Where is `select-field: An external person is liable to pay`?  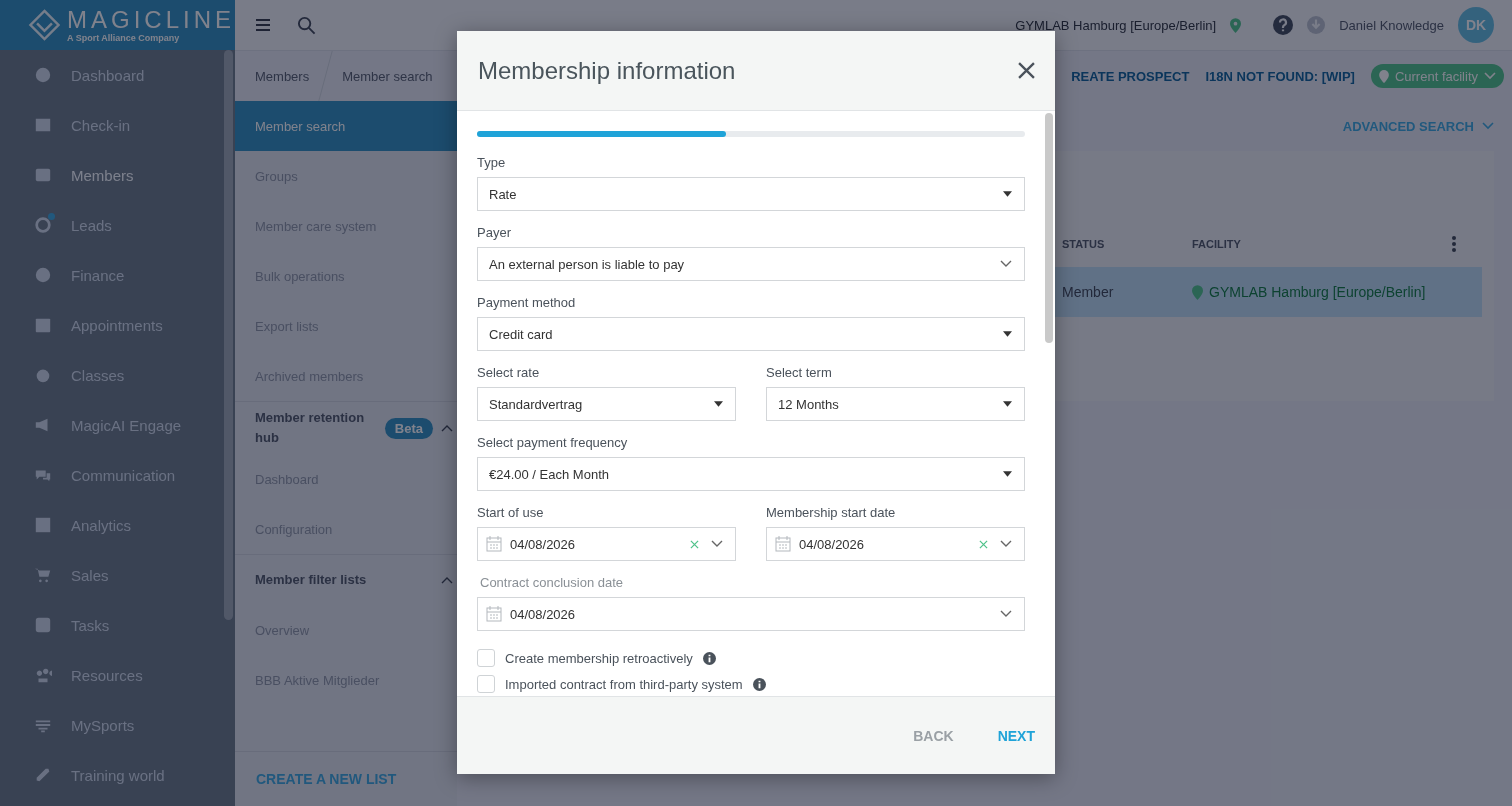 select-field: An external person is liable to pay is located at coordinates (751, 264).